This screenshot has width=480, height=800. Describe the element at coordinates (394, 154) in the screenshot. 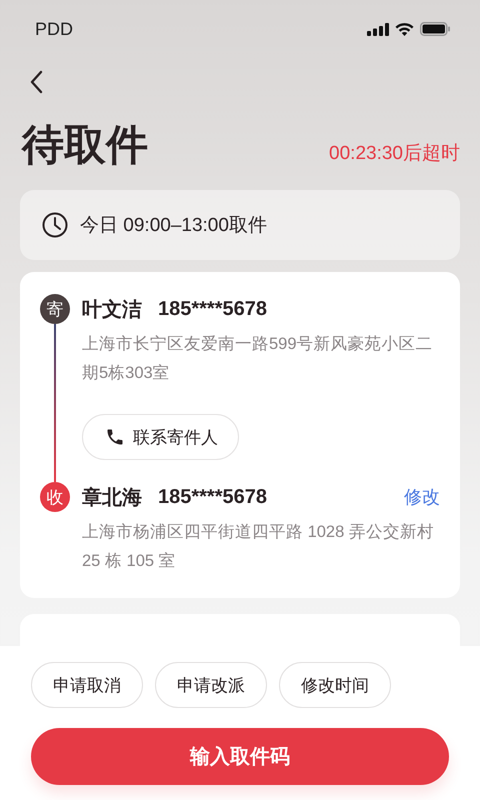

I see `countdown-text: 00:23:30后超时` at that location.